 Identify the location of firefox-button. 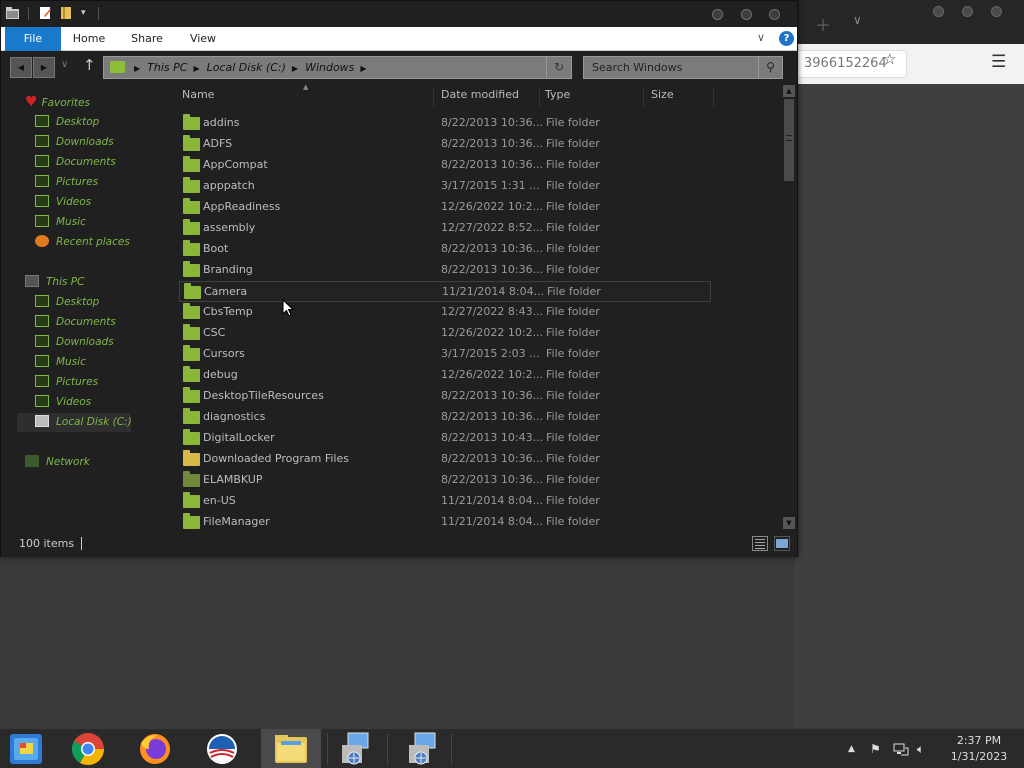
(155, 748).